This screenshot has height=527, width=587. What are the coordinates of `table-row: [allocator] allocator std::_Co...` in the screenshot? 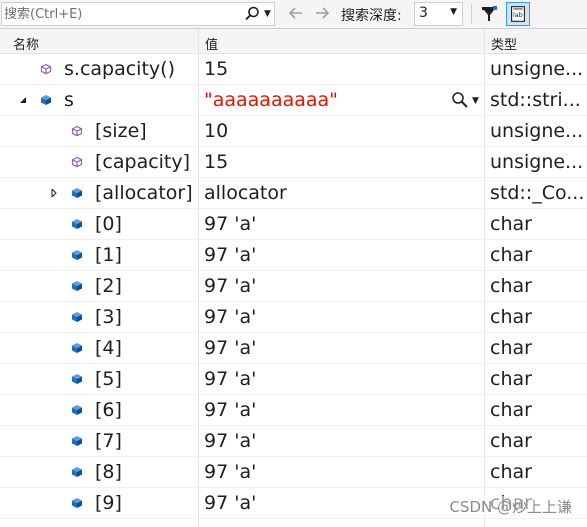 It's located at (293, 193).